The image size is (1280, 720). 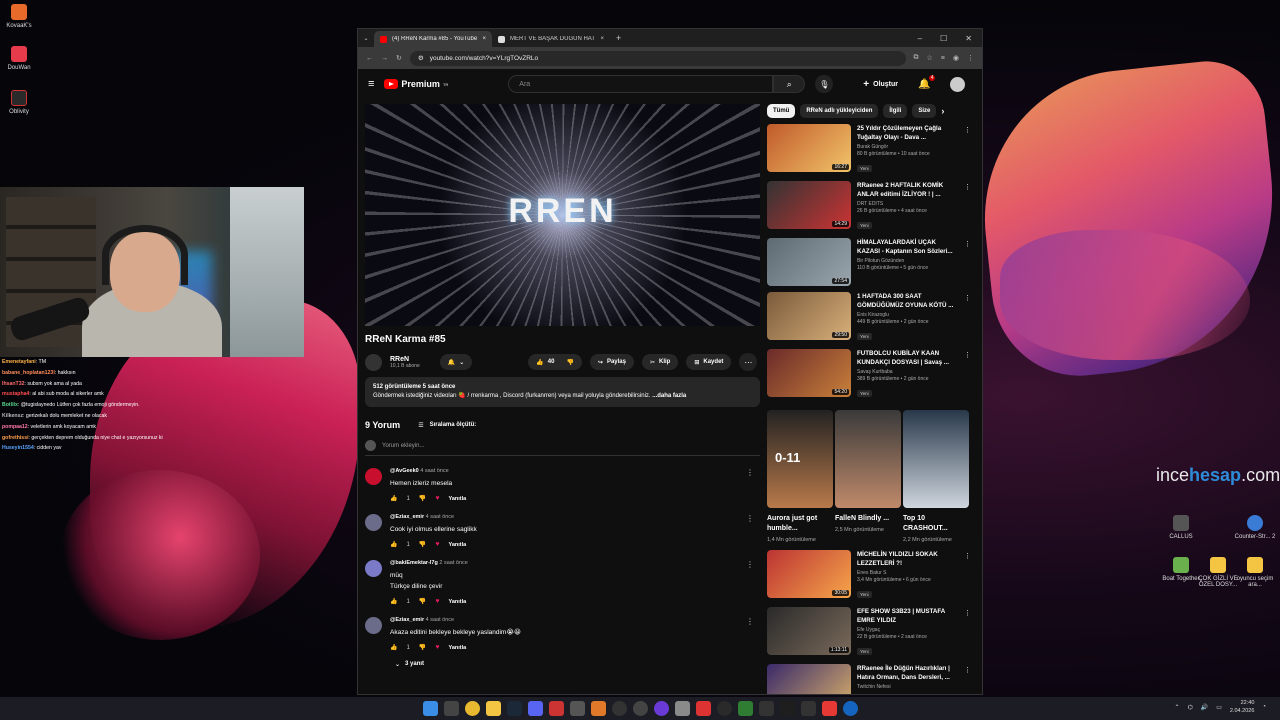 I want to click on chat-username: Emenetayfani, so click(x=19, y=362).